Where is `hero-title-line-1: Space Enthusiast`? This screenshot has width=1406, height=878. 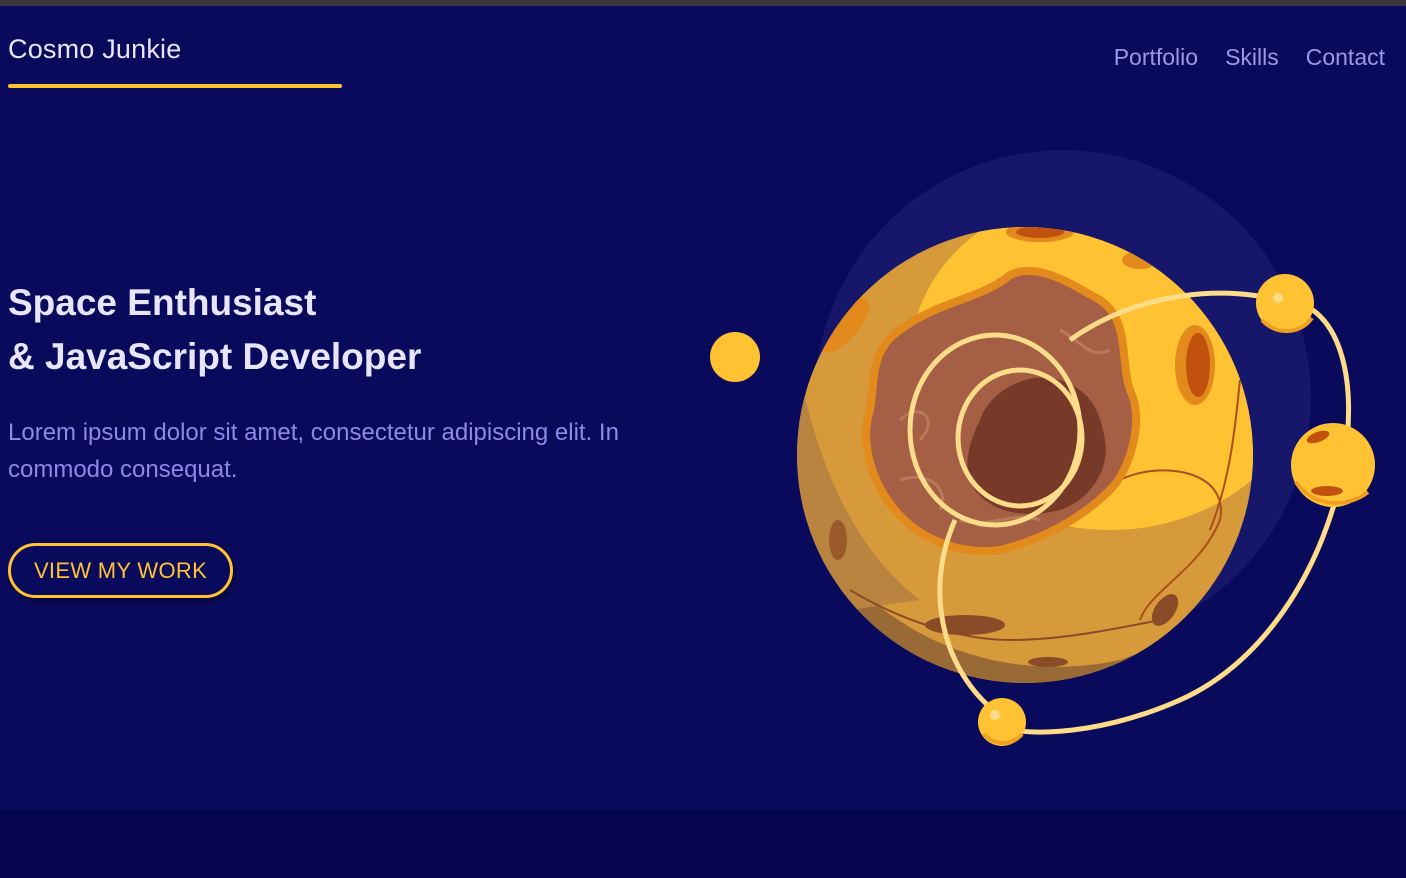
hero-title-line-1: Space Enthusiast is located at coordinates (162, 302).